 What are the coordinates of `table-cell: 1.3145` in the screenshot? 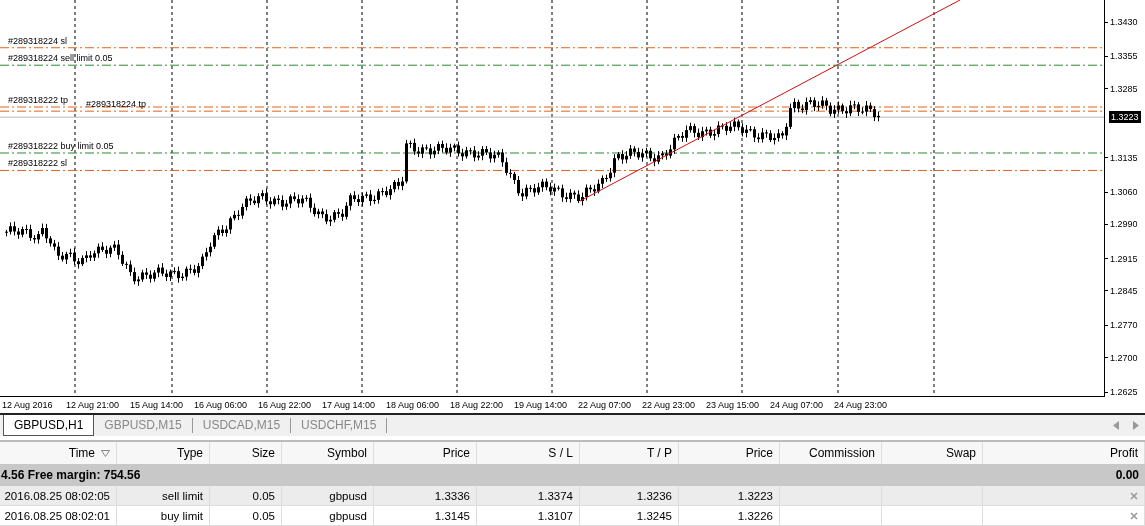 It's located at (452, 515).